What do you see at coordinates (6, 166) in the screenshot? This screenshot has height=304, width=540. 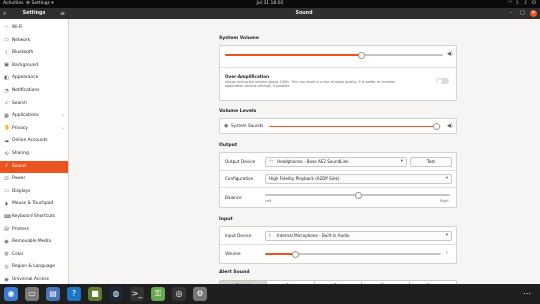 I see `speaker-icon: ♪` at bounding box center [6, 166].